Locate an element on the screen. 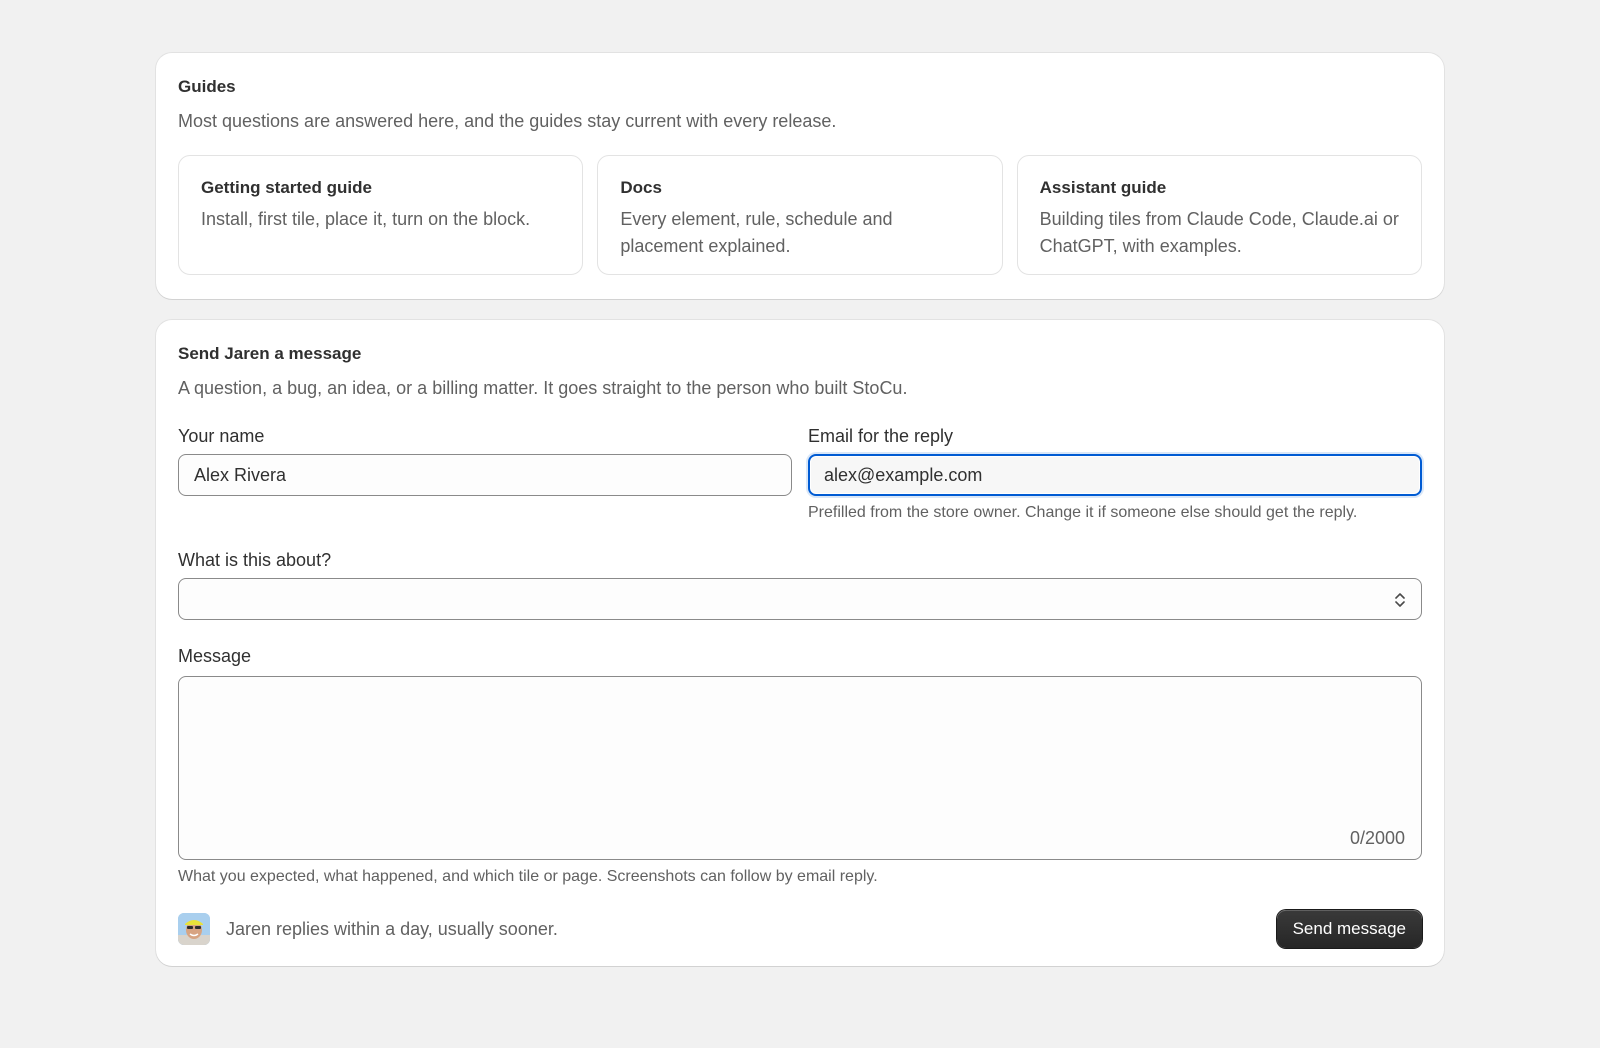  name-input is located at coordinates (485, 475).